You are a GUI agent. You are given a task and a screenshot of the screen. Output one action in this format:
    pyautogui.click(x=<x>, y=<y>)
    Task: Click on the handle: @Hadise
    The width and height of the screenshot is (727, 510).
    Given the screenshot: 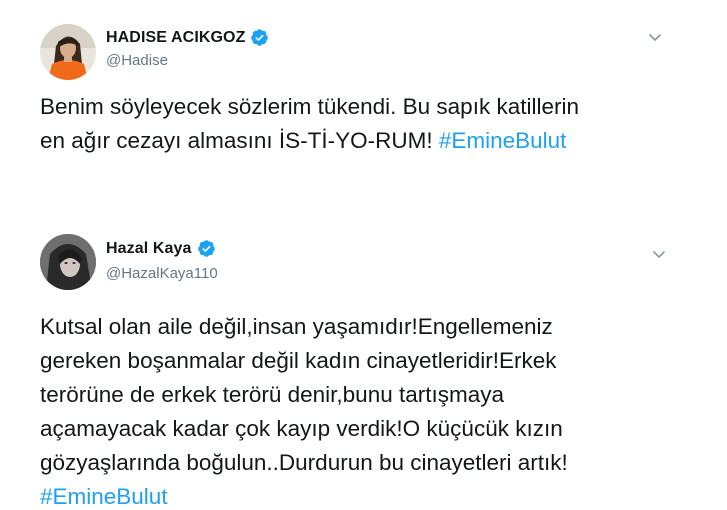 What is the action you would take?
    pyautogui.click(x=137, y=60)
    